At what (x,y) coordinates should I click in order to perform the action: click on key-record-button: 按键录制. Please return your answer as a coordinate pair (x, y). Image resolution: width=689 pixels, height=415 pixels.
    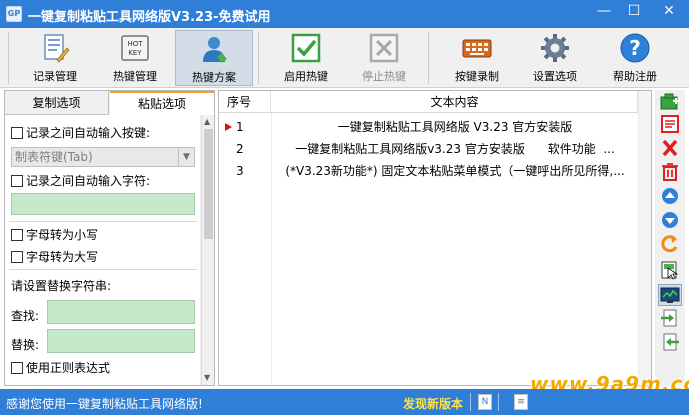
    Looking at the image, I should click on (477, 58).